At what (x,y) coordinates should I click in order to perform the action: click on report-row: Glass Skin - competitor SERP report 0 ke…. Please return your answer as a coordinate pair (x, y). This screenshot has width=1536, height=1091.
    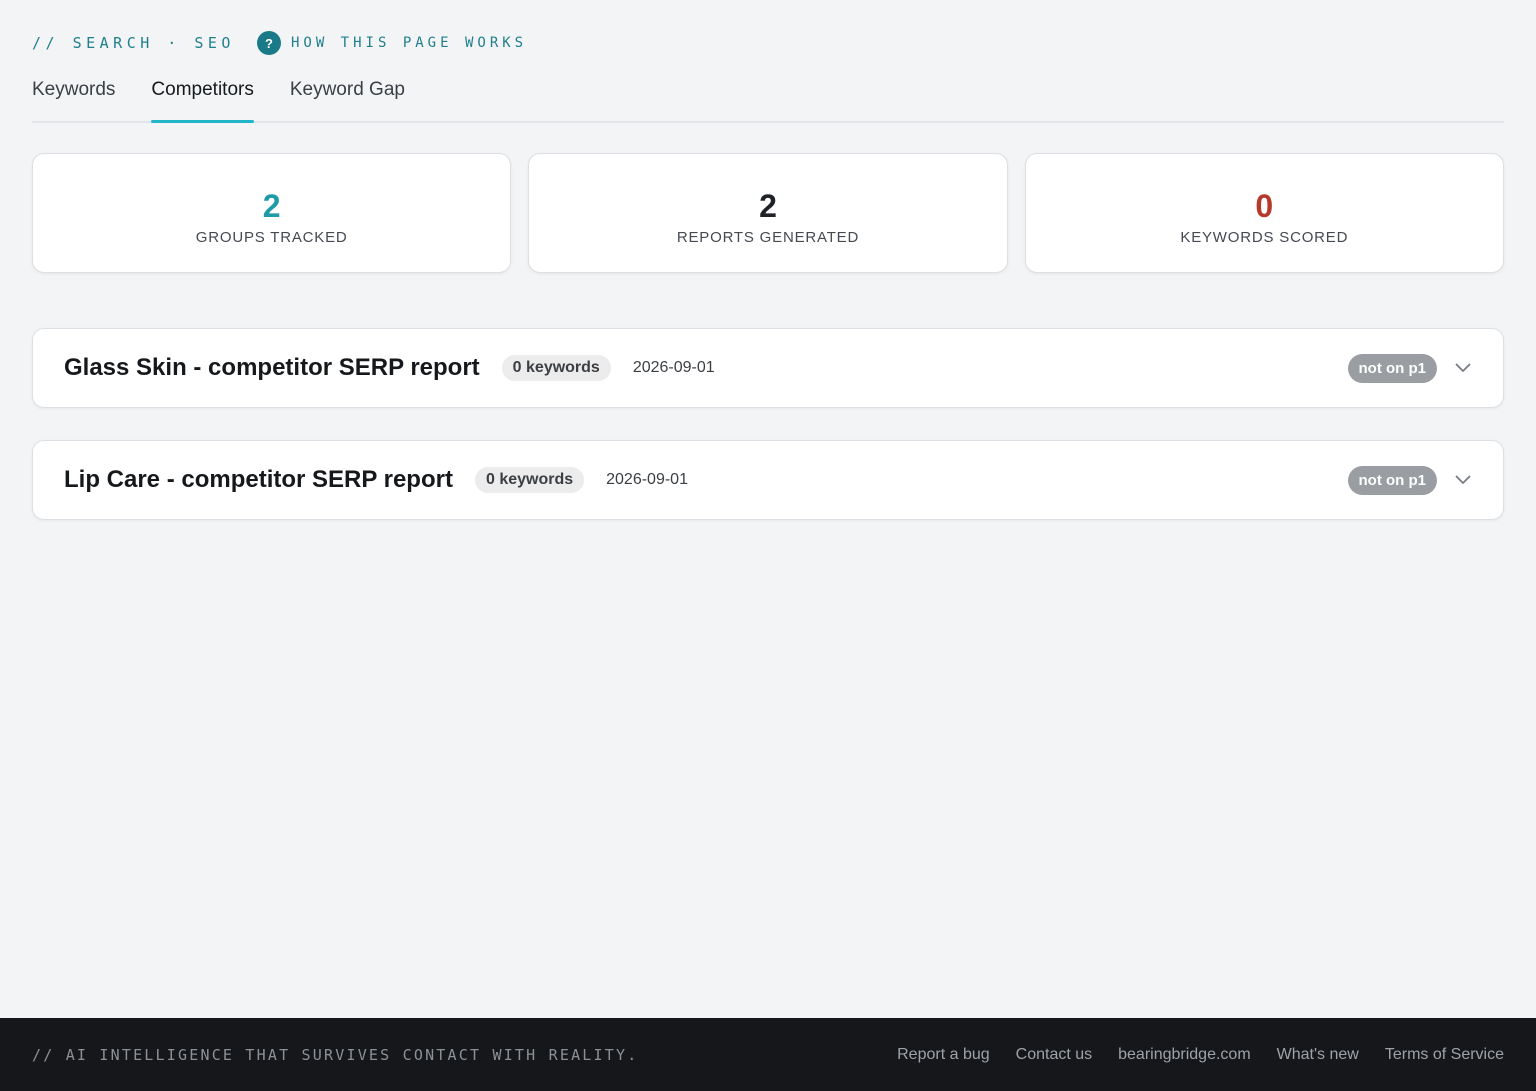
    Looking at the image, I should click on (768, 368).